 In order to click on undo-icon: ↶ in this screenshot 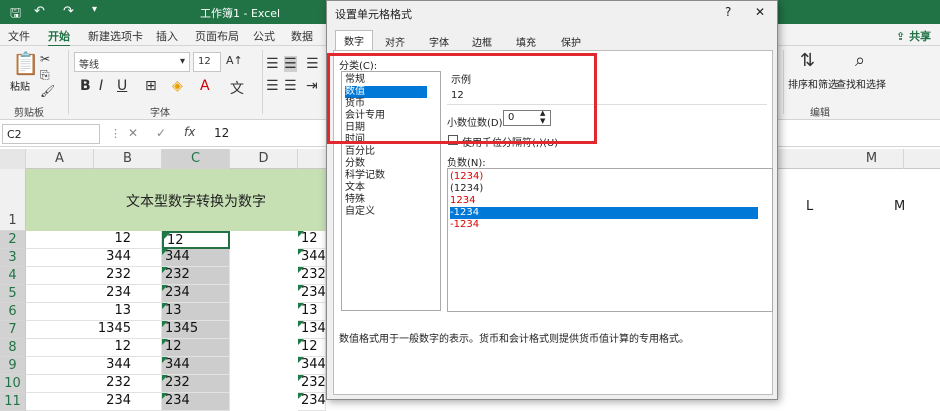, I will do `click(39, 11)`.